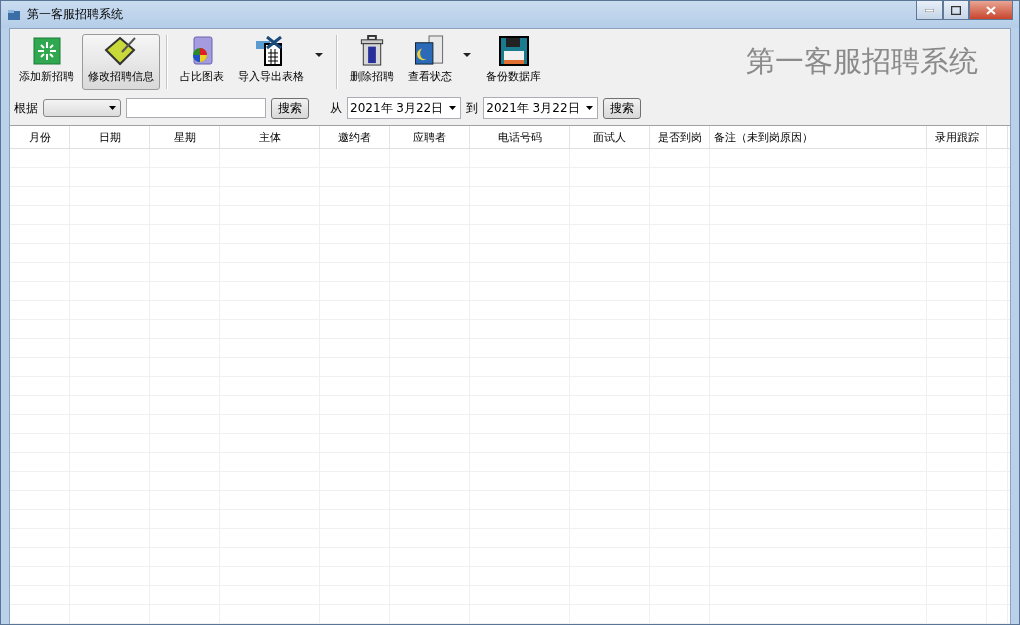 This screenshot has height=625, width=1020. I want to click on close-icon, so click(991, 10).